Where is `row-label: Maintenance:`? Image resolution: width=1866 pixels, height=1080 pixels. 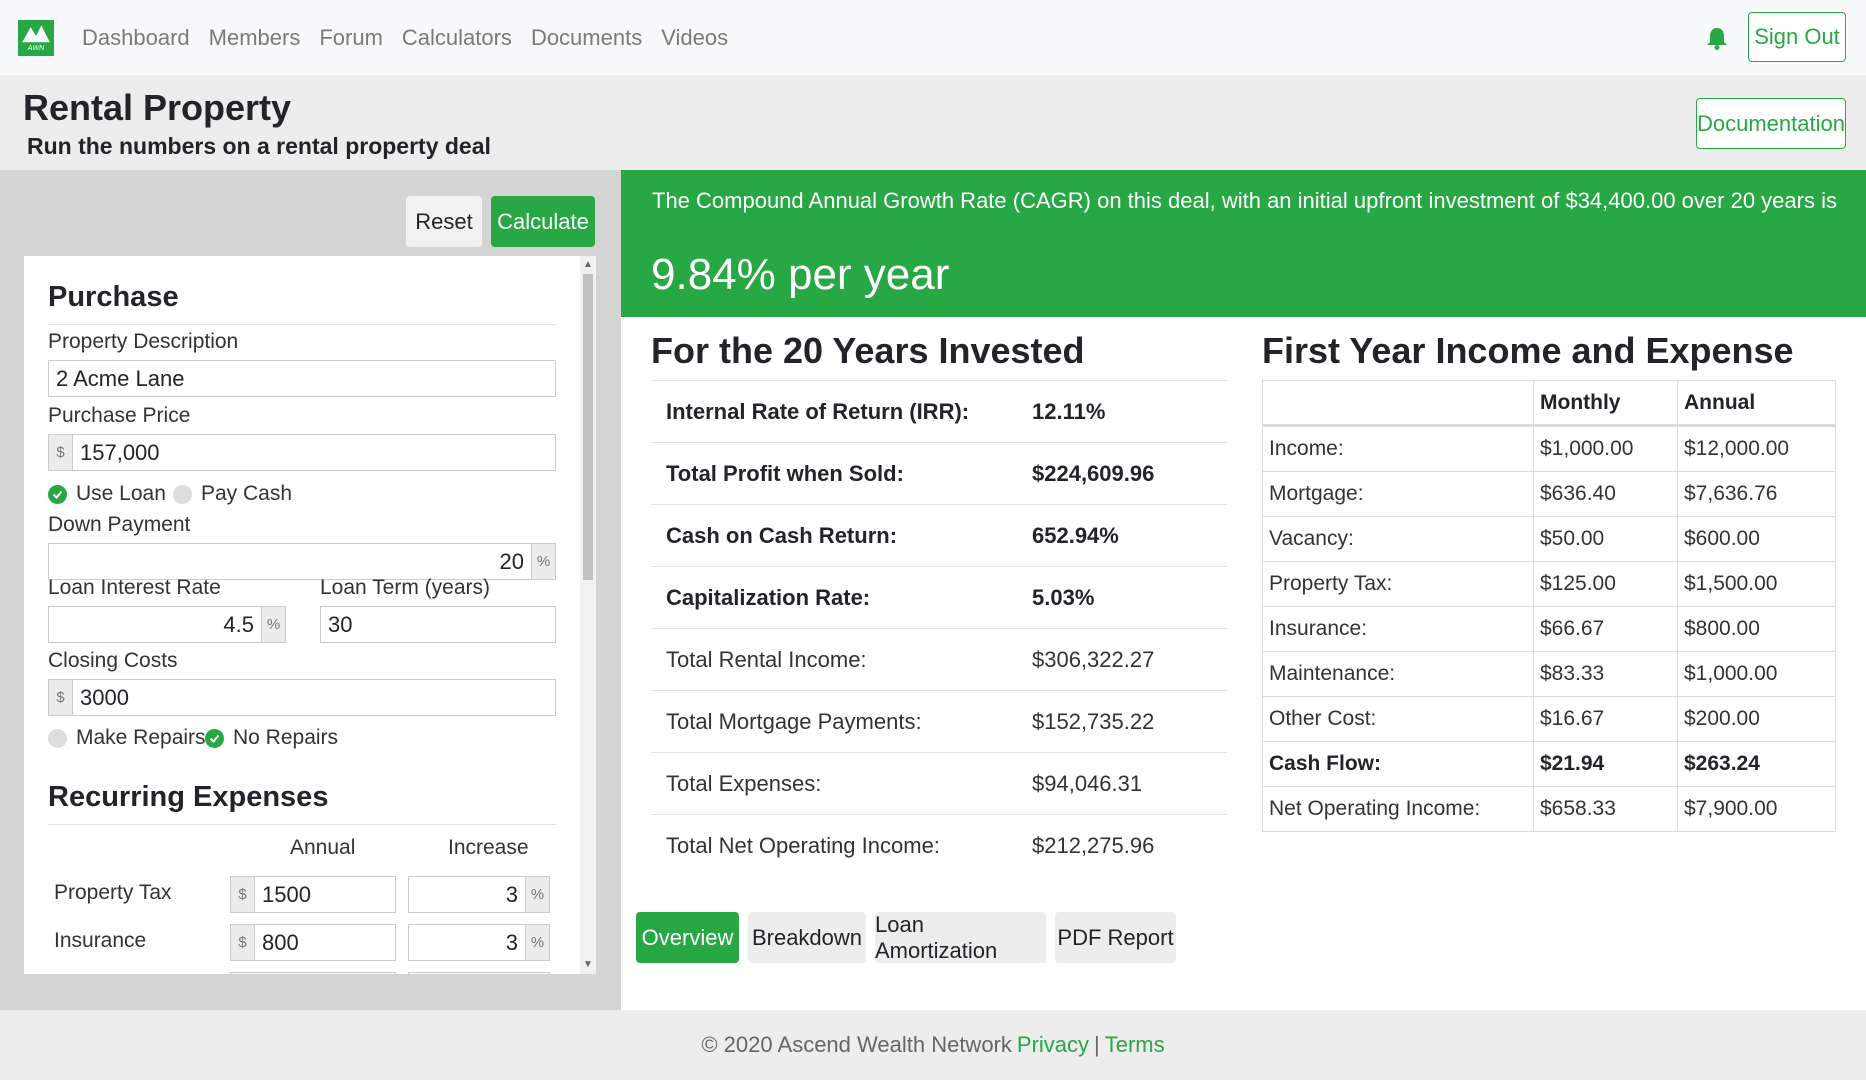 row-label: Maintenance: is located at coordinates (1398, 674).